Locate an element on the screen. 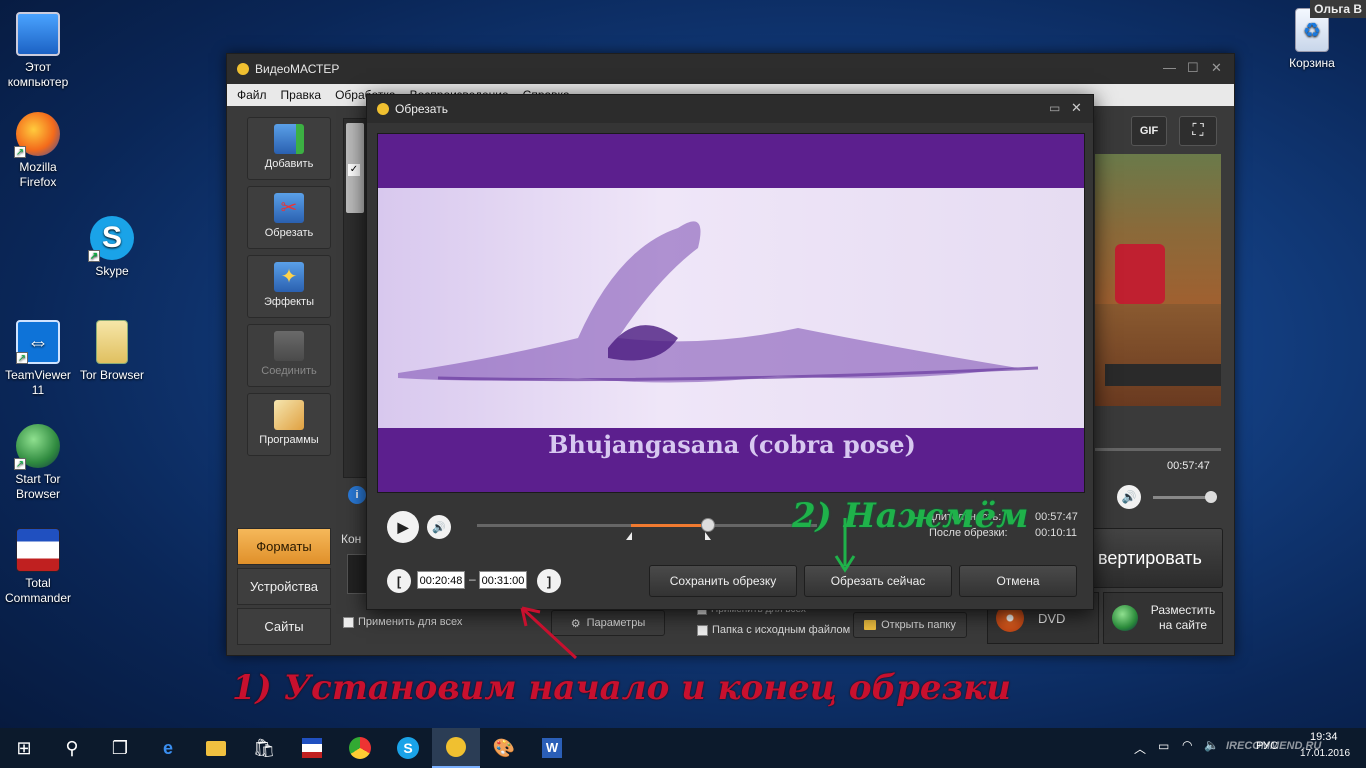 The width and height of the screenshot is (1366, 768). open-folder-button: Открыть папку is located at coordinates (910, 625).